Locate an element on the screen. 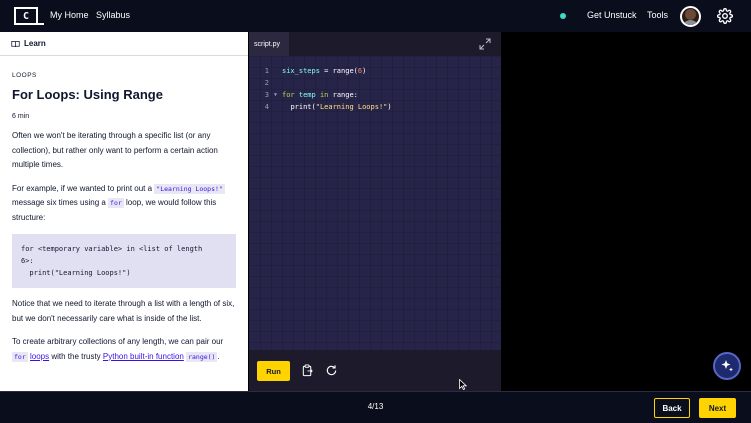 The width and height of the screenshot is (751, 423). token-string: "Learning Loops!" is located at coordinates (351, 107).